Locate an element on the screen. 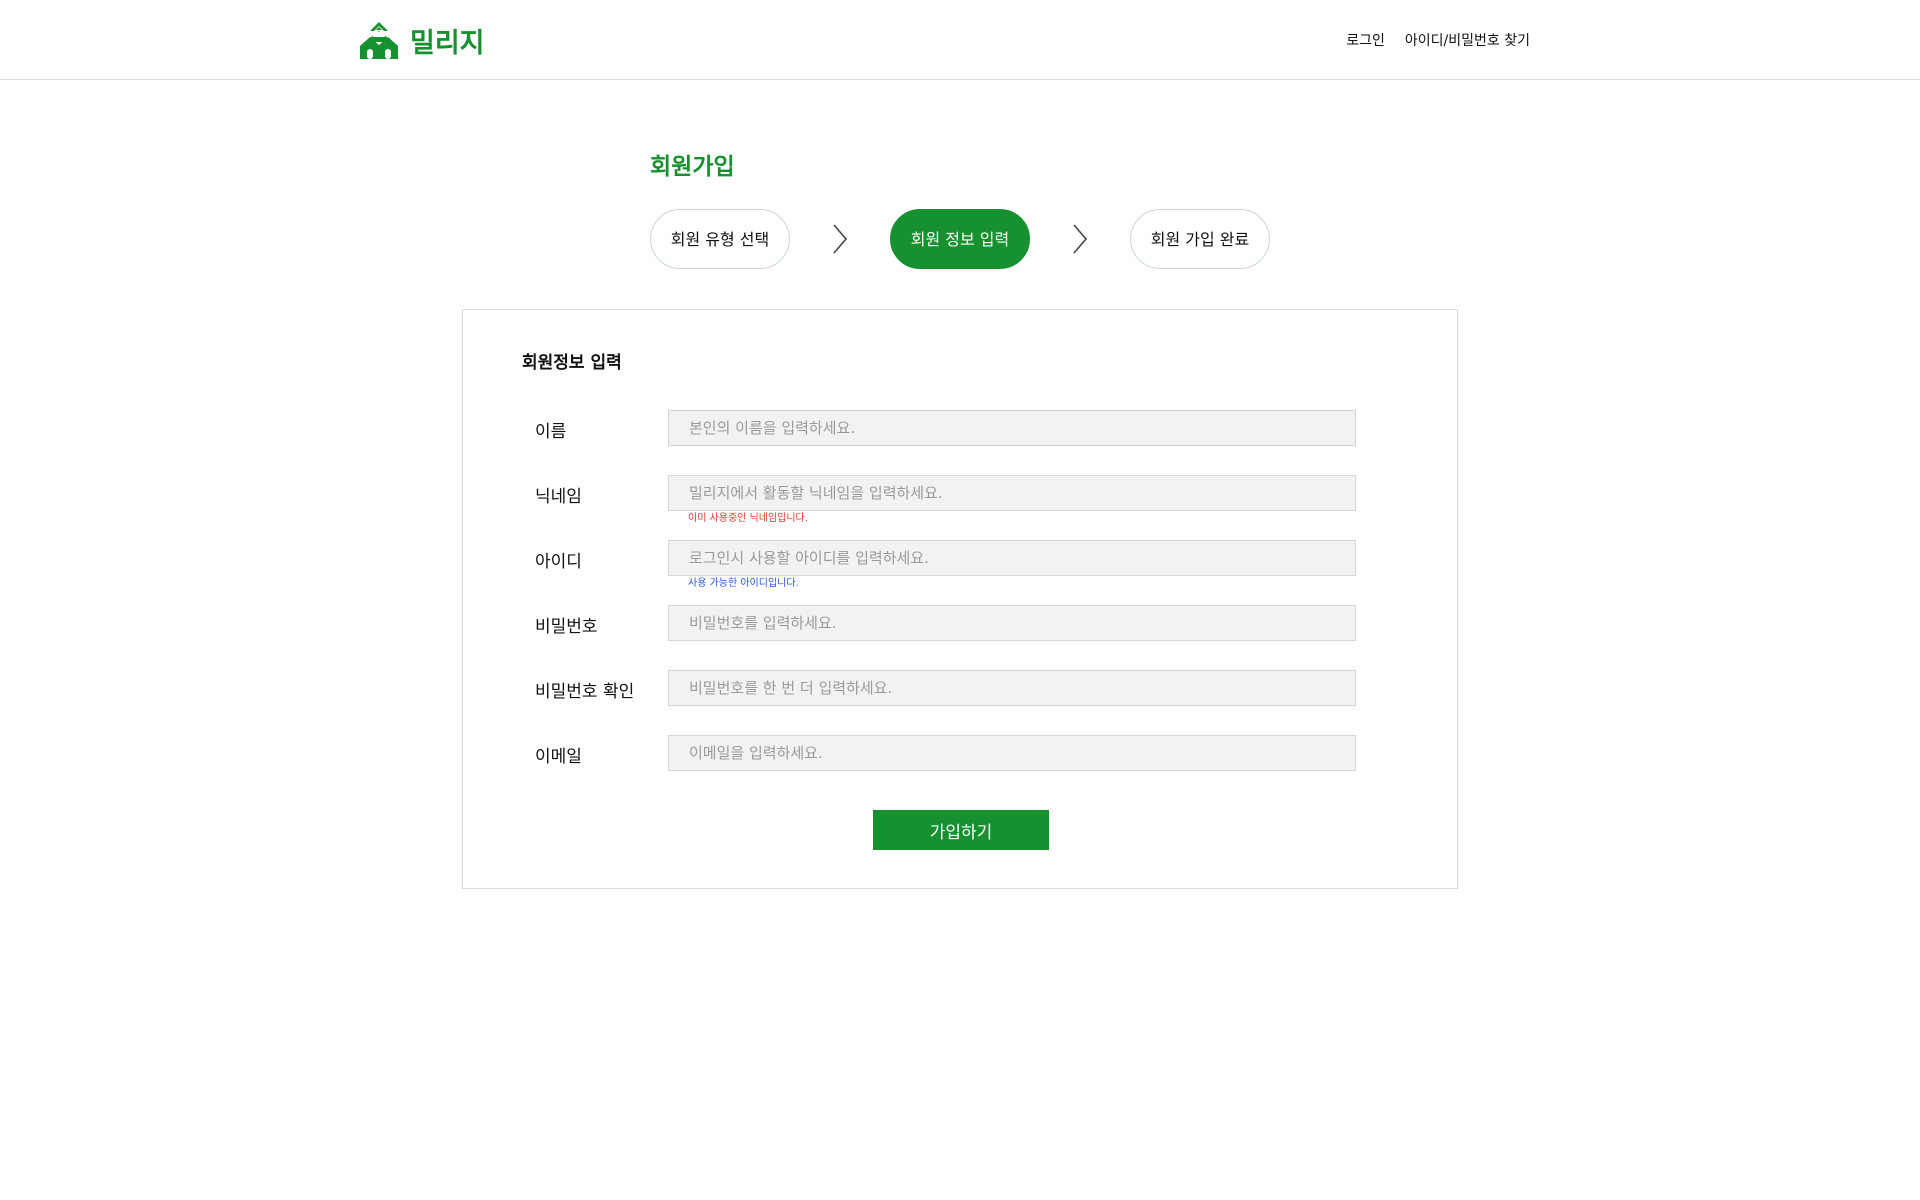  userid-available-message: 사용 가능한 아이디입니다. is located at coordinates (743, 583).